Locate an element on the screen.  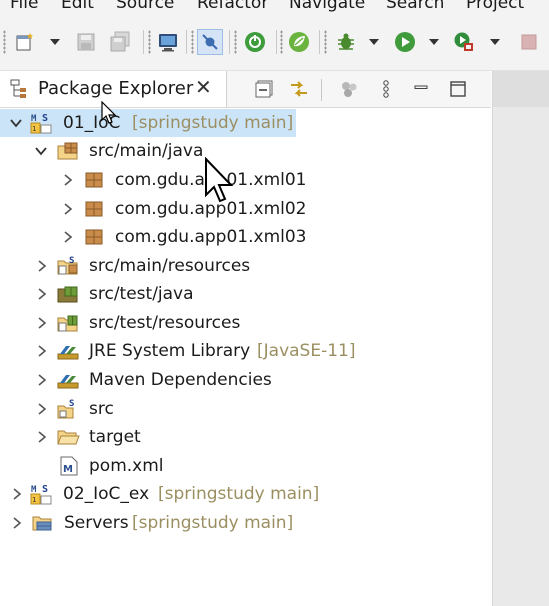
tree-item-project-01-ioc: MS1 01_IoC [springstudy main] is located at coordinates (148, 123).